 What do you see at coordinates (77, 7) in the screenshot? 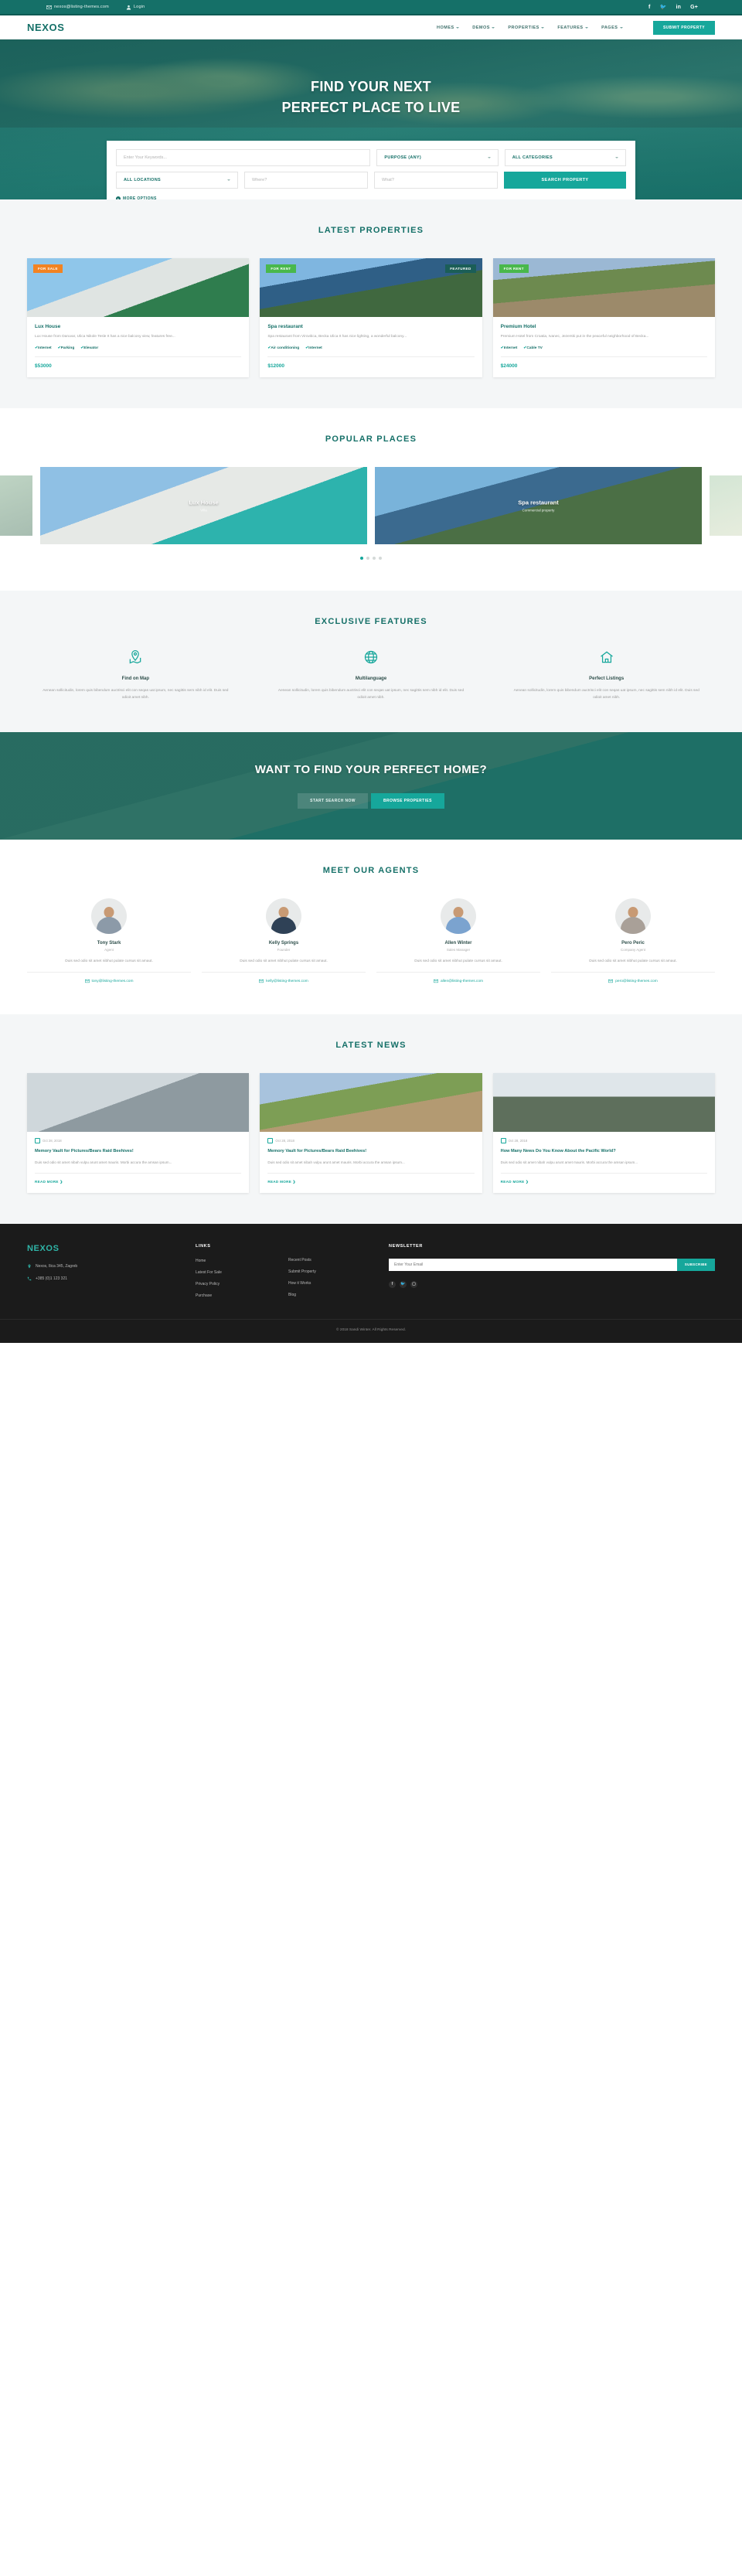
I see `contact-email: nexos@listing-themes.com` at bounding box center [77, 7].